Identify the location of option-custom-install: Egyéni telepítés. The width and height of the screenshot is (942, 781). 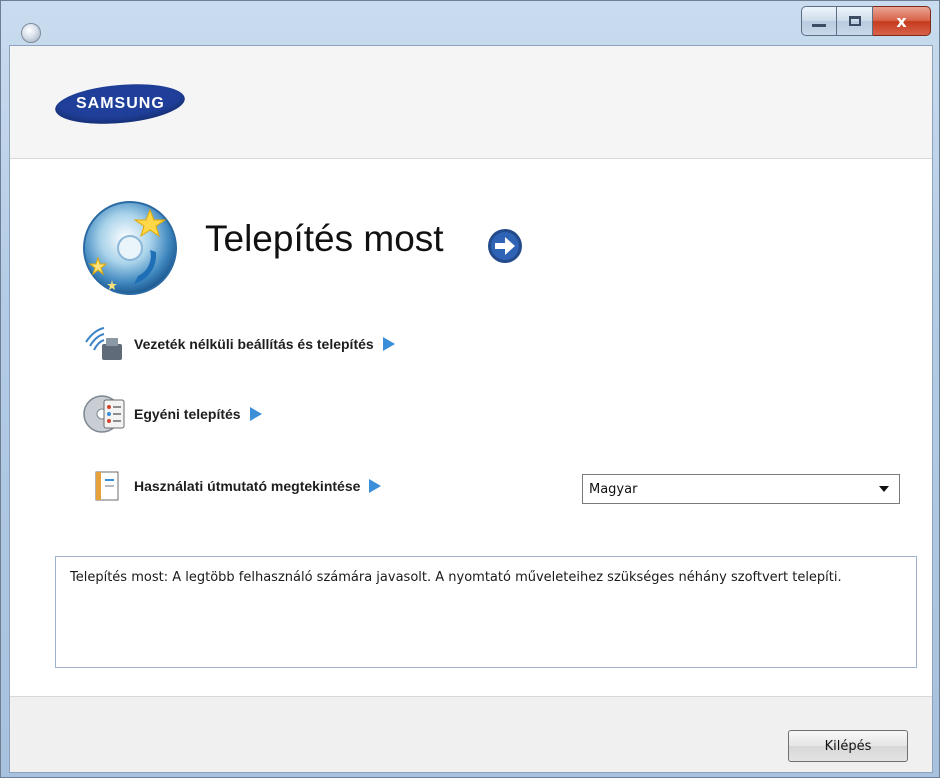
(171, 414).